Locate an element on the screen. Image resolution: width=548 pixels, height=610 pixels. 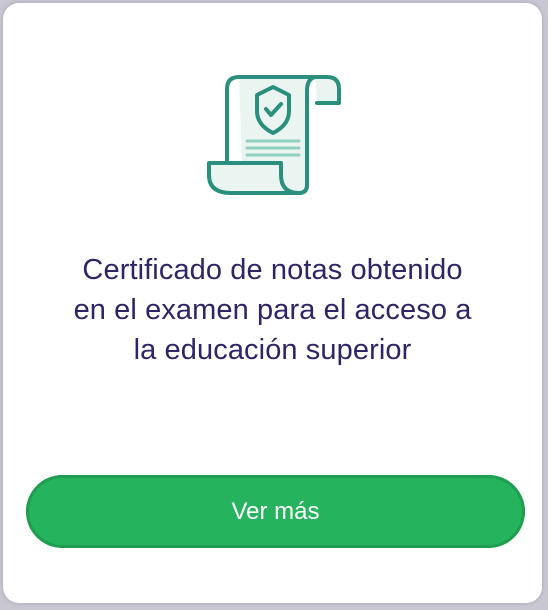
card-title-line: Certificado de notas obtenido is located at coordinates (272, 270).